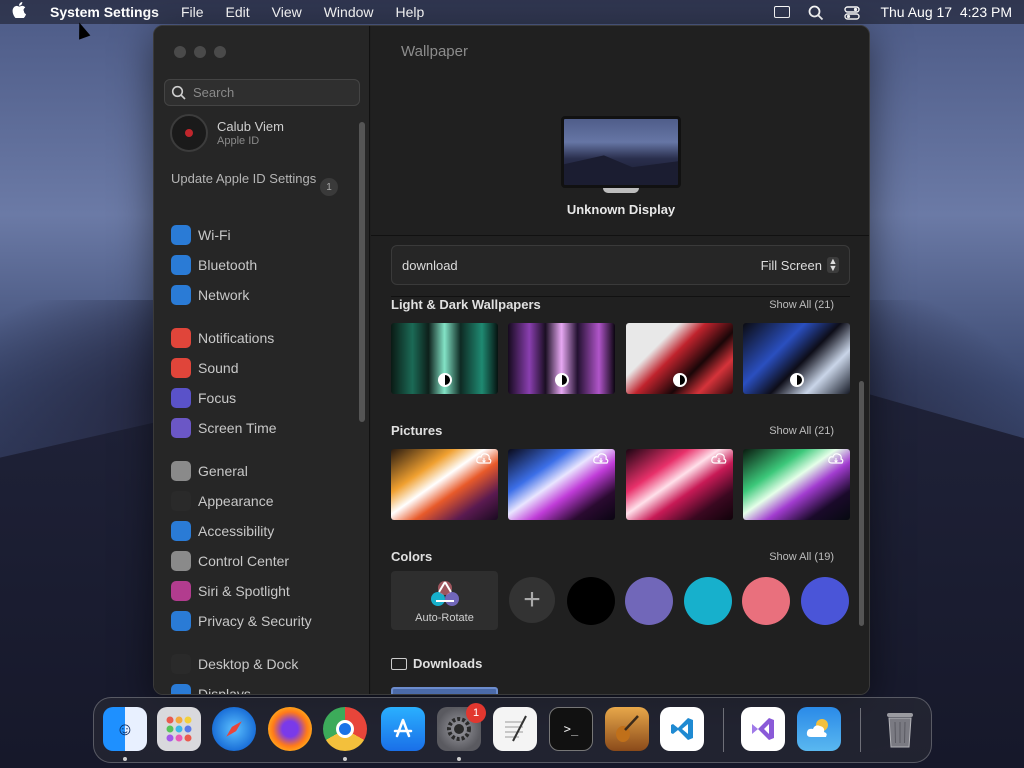 This screenshot has height=768, width=1024. I want to click on display-preview, so click(621, 152).